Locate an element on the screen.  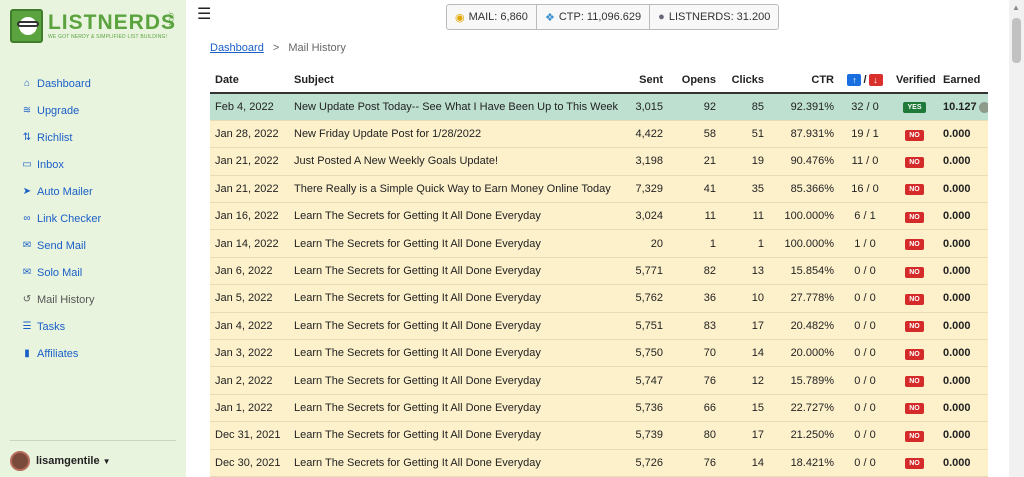
cell-clicks: 17 is located at coordinates (745, 326).